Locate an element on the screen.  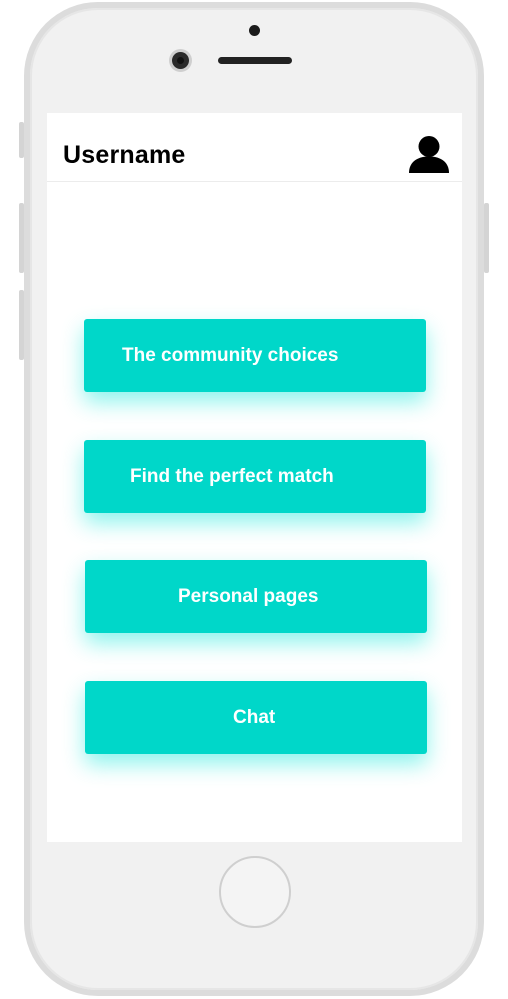
app-header: Username is located at coordinates (254, 147).